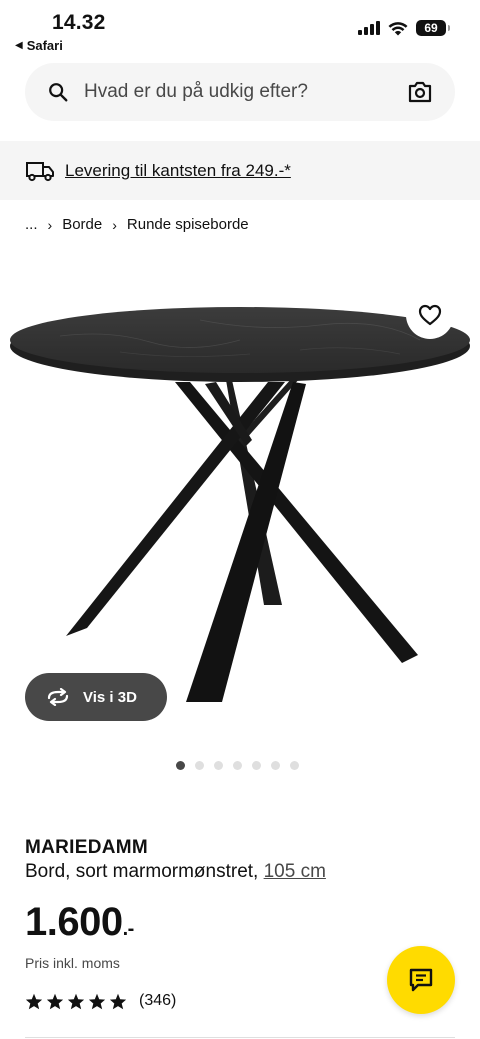 The image size is (480, 1039). Describe the element at coordinates (398, 28) in the screenshot. I see `wifi-icon` at that location.